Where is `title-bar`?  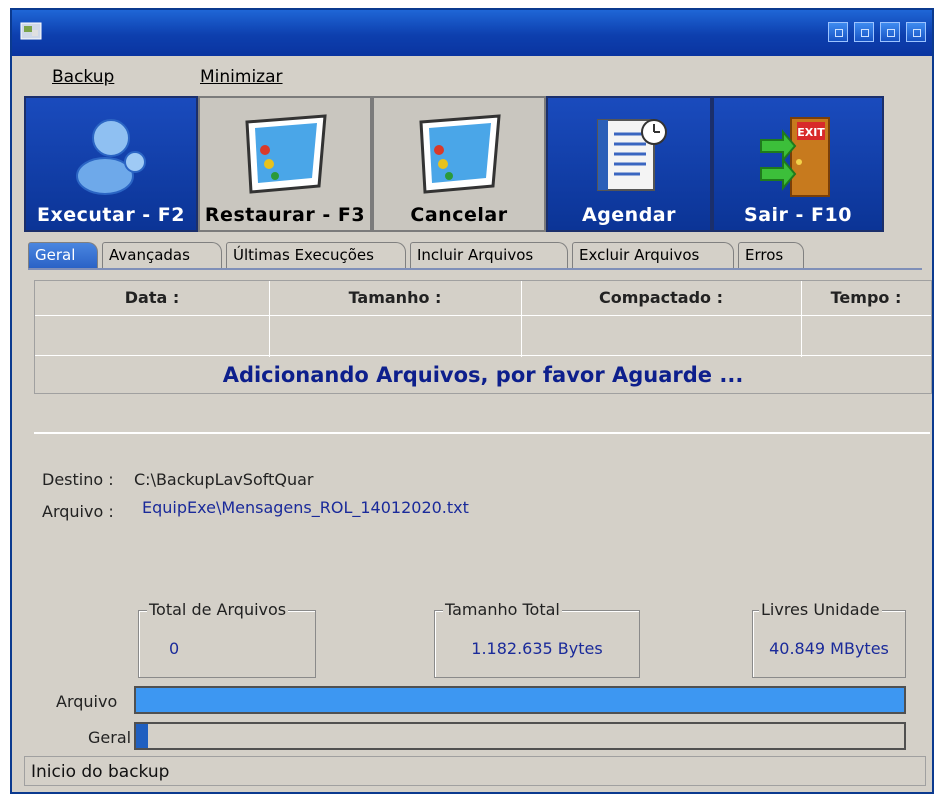 title-bar is located at coordinates (472, 33).